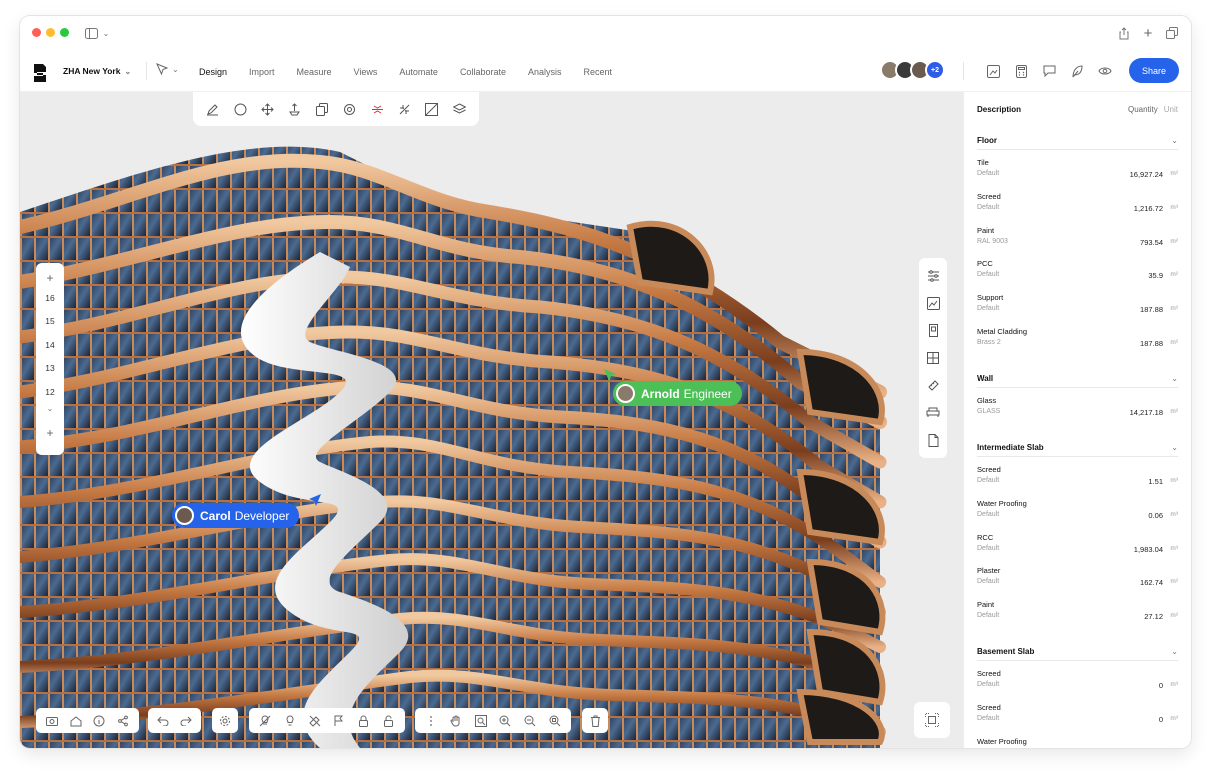 The width and height of the screenshot is (1211, 772). What do you see at coordinates (1077, 654) in the screenshot?
I see `section-header: Basement Slab ⌄` at bounding box center [1077, 654].